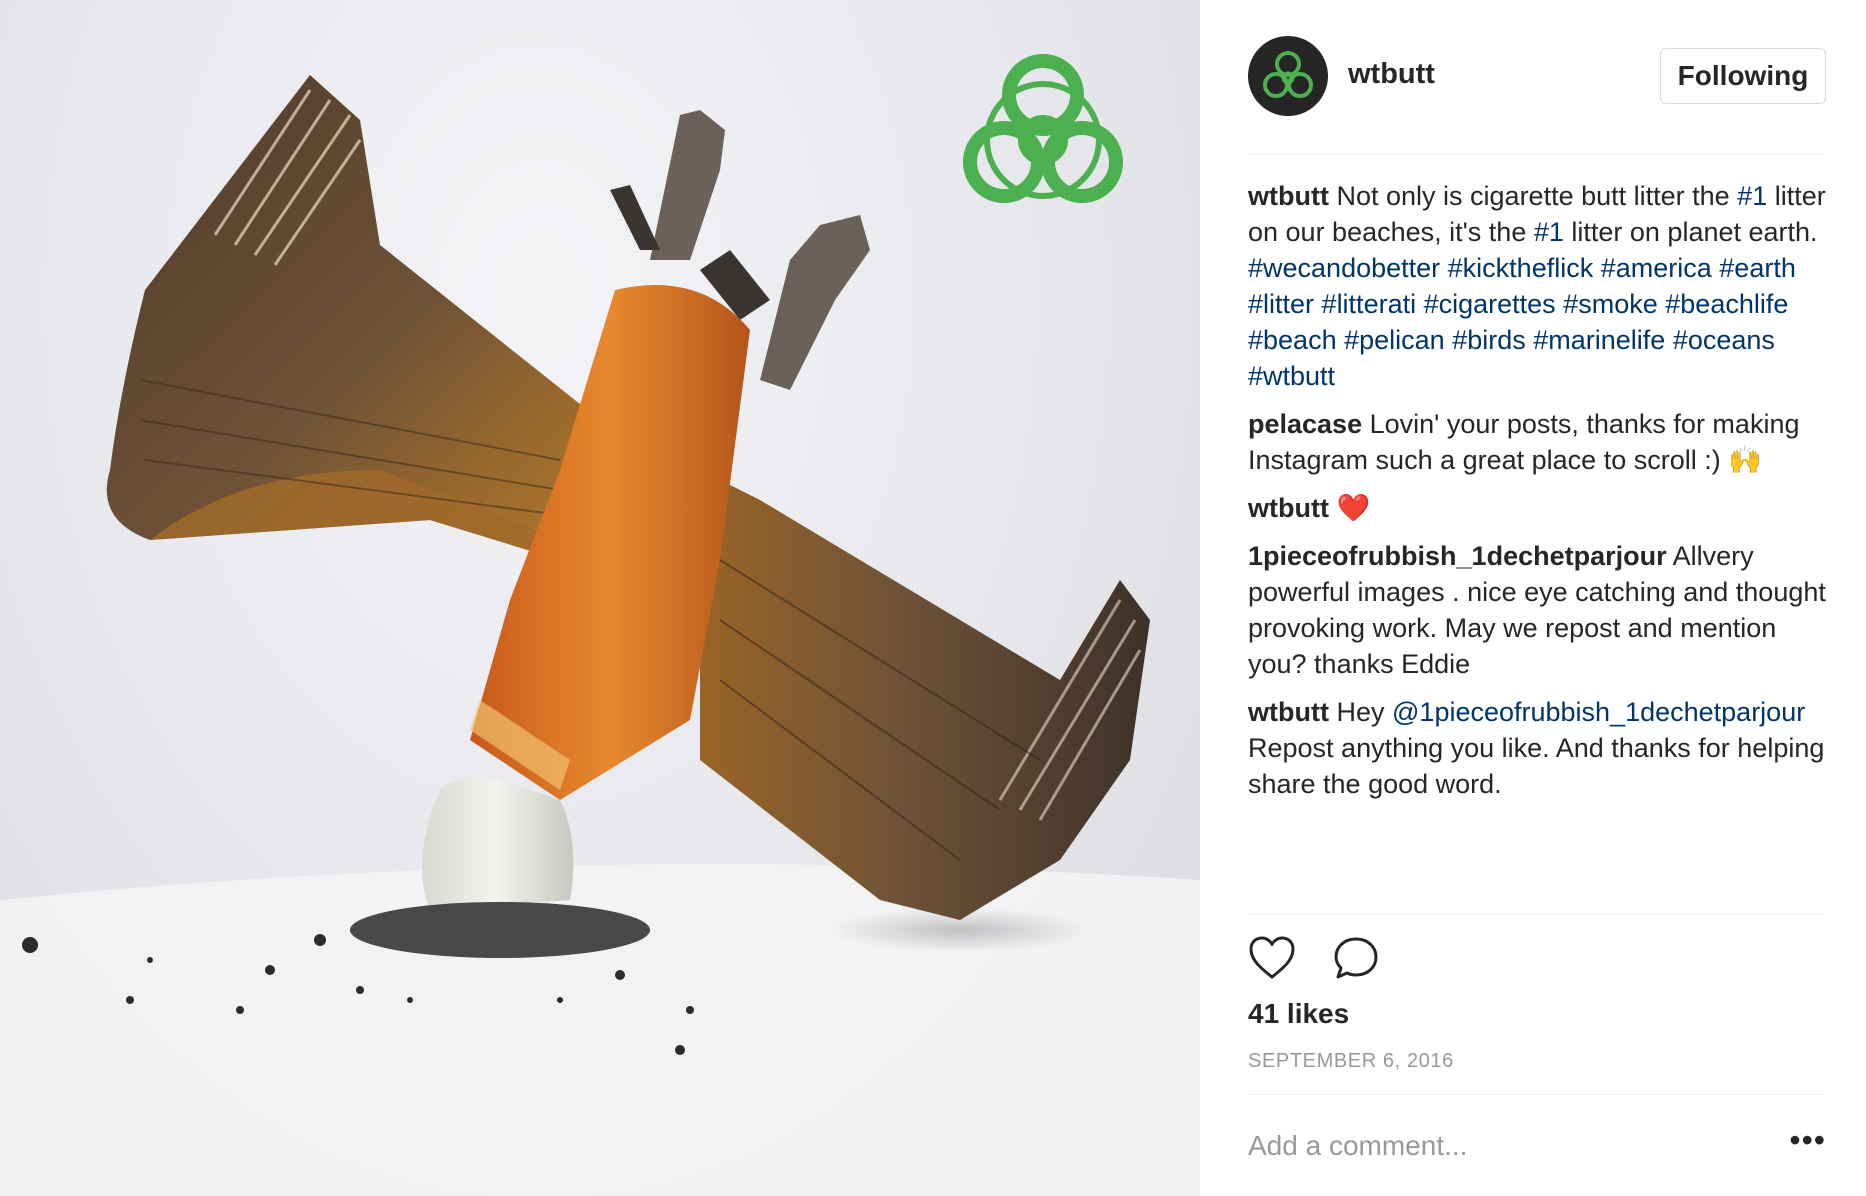 Image resolution: width=1866 pixels, height=1196 pixels. What do you see at coordinates (1292, 340) in the screenshot?
I see `hashtag-link: #beach` at bounding box center [1292, 340].